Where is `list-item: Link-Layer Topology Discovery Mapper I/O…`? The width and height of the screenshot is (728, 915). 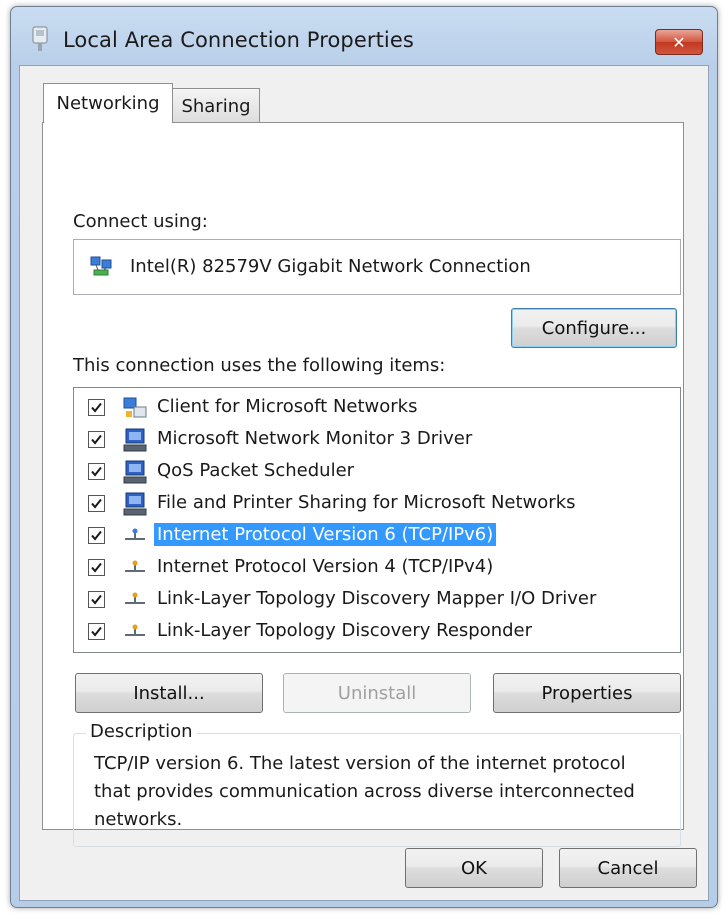 list-item: Link-Layer Topology Discovery Mapper I/O… is located at coordinates (377, 600).